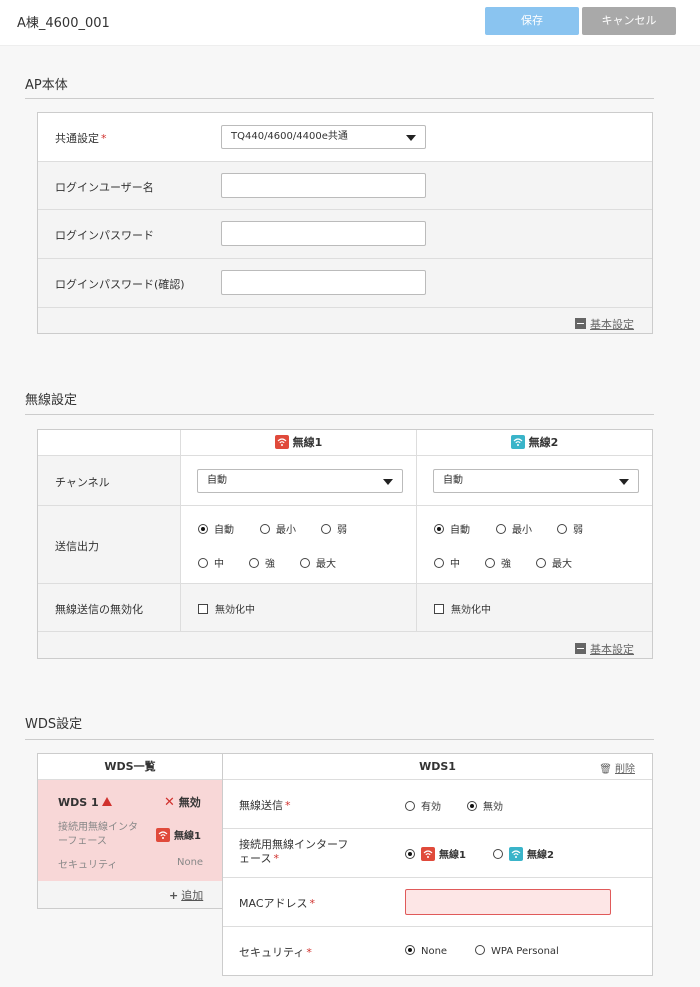 This screenshot has width=700, height=987. I want to click on grid-corner, so click(109, 443).